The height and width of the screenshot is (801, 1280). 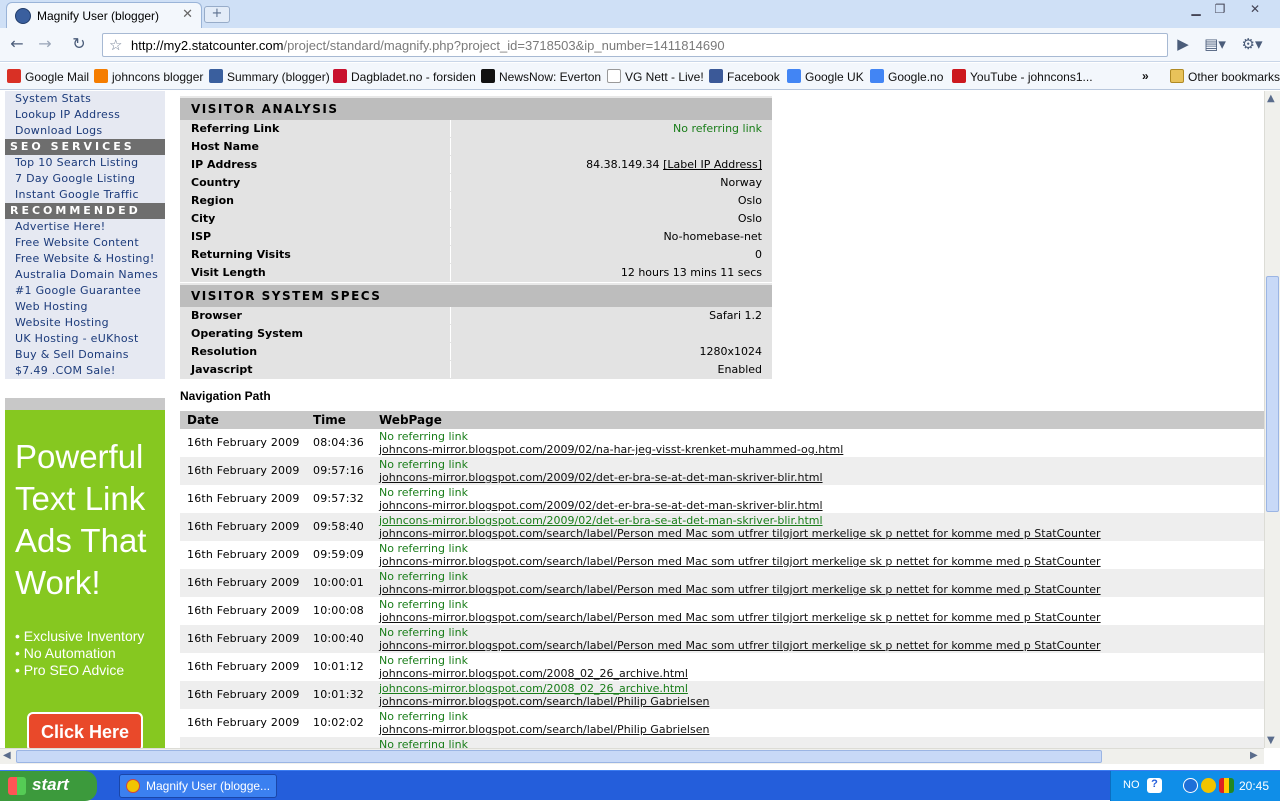 What do you see at coordinates (48, 786) in the screenshot?
I see `start-button: start` at bounding box center [48, 786].